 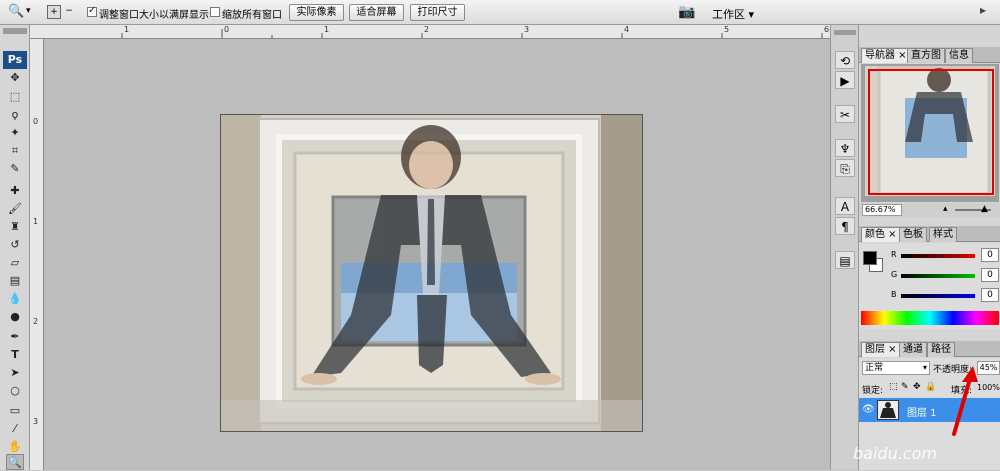 What do you see at coordinates (15, 60) in the screenshot?
I see `ps-logo: Ps` at bounding box center [15, 60].